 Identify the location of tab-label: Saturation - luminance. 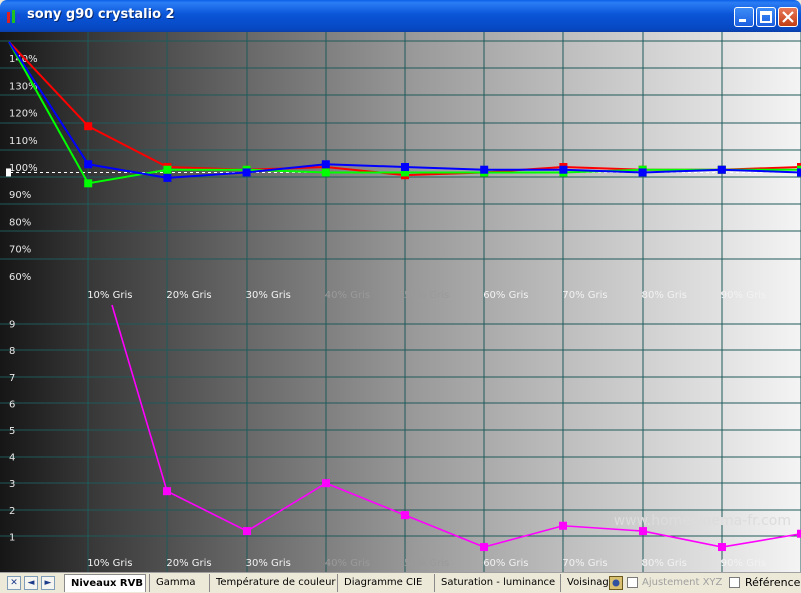
(498, 582).